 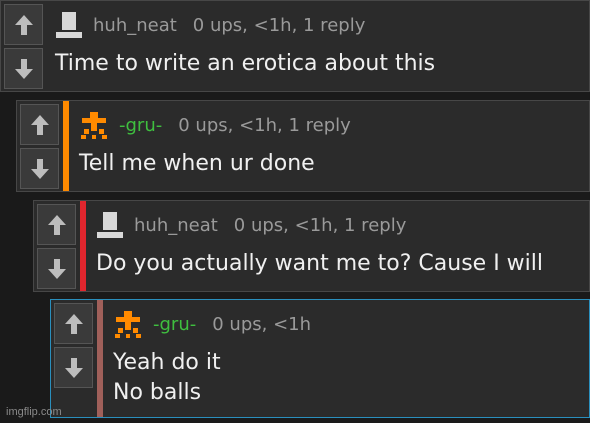 I want to click on comment-text: Time to write an erotica about this, so click(x=245, y=63).